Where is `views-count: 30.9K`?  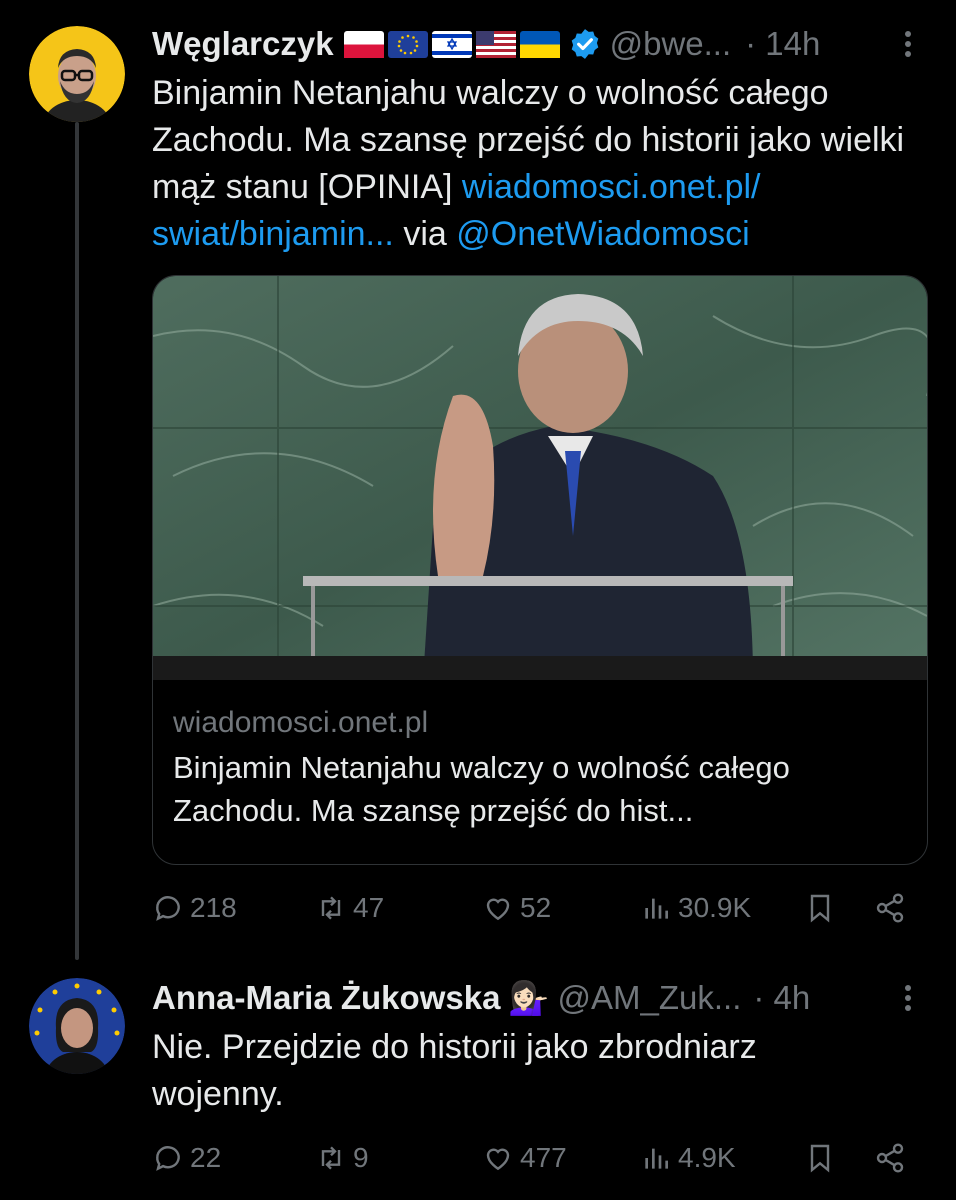 views-count: 30.9K is located at coordinates (715, 907).